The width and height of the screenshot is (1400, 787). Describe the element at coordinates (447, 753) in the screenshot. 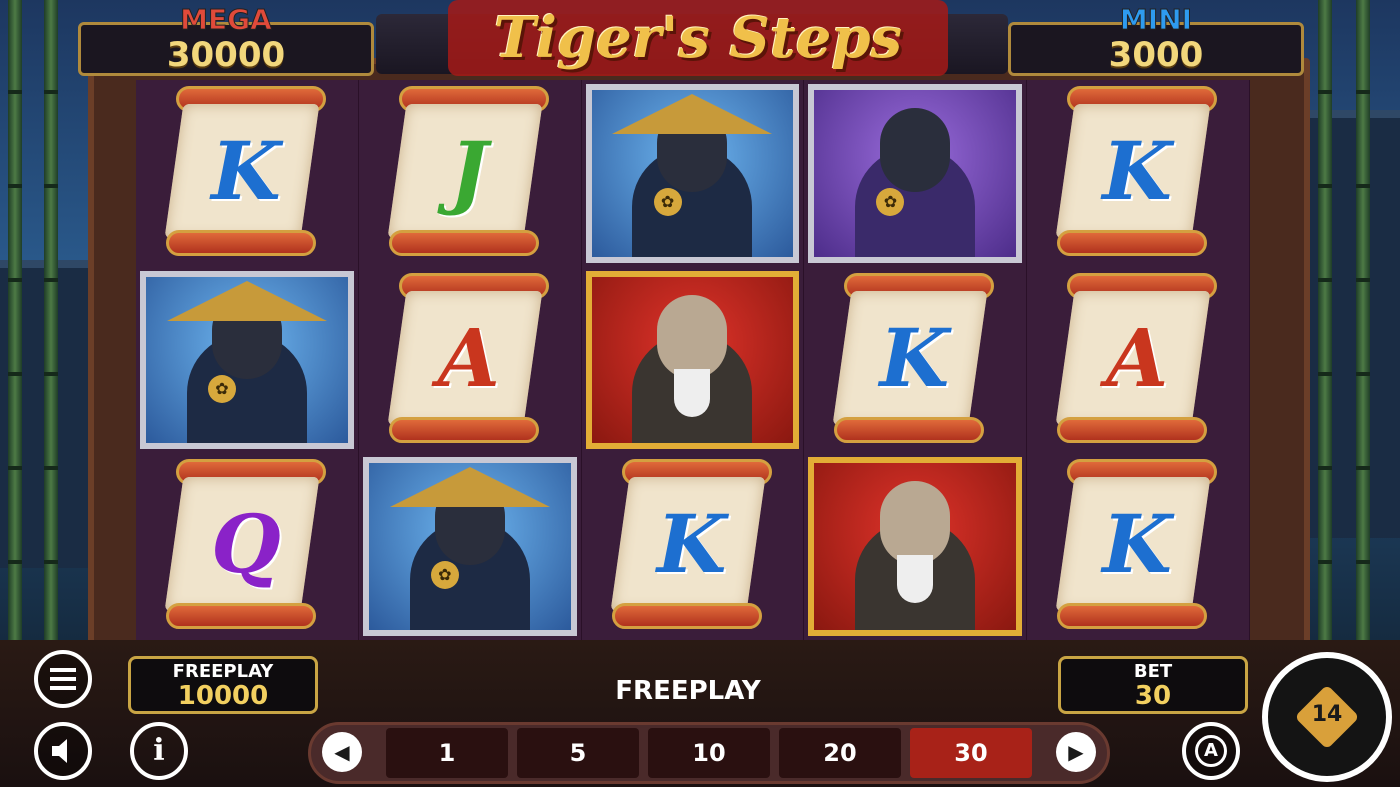

I see `bet-option-1: 1` at that location.